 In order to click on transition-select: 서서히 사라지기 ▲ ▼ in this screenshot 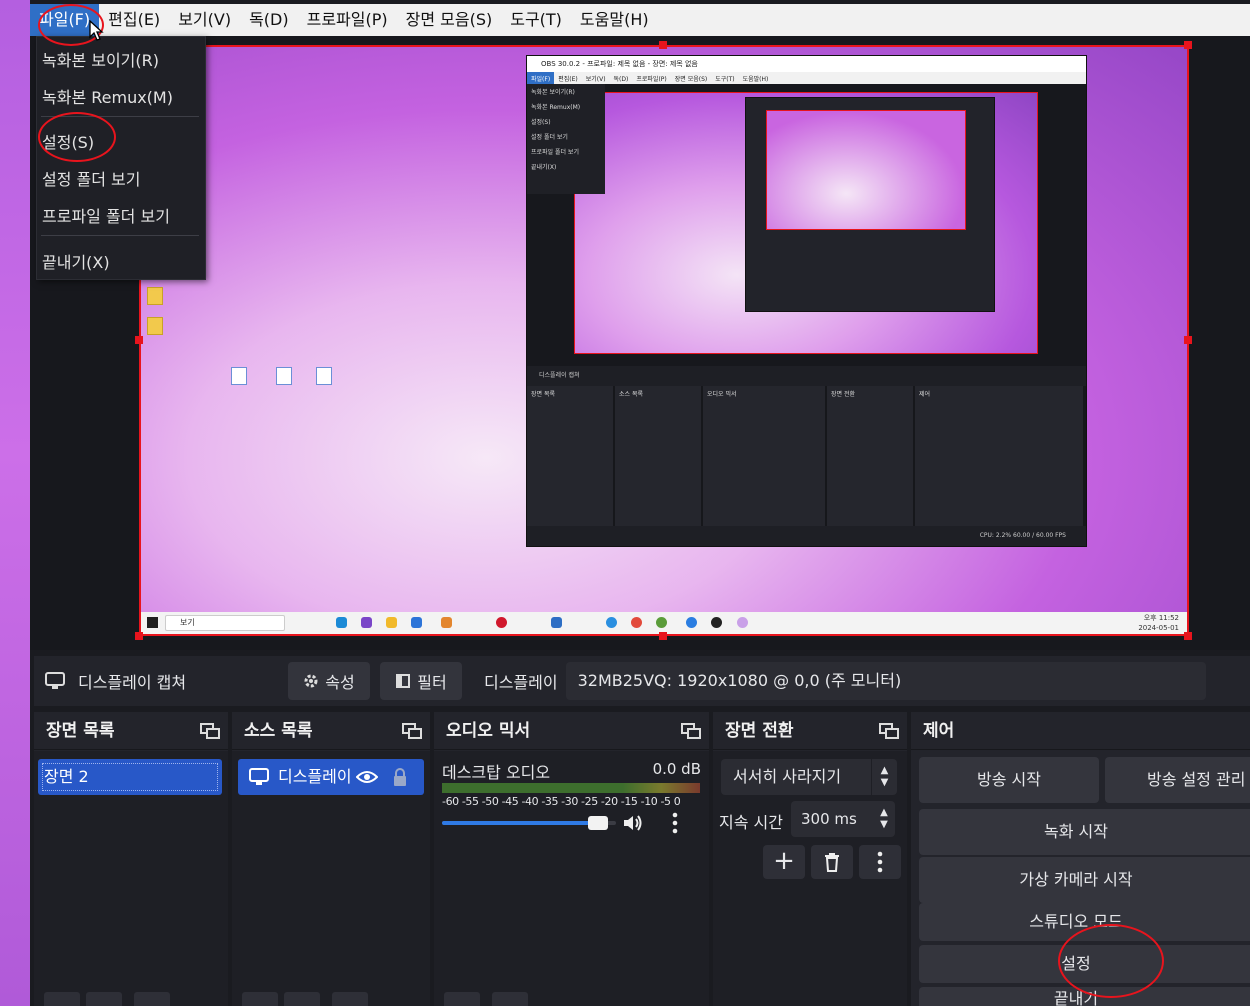, I will do `click(809, 777)`.